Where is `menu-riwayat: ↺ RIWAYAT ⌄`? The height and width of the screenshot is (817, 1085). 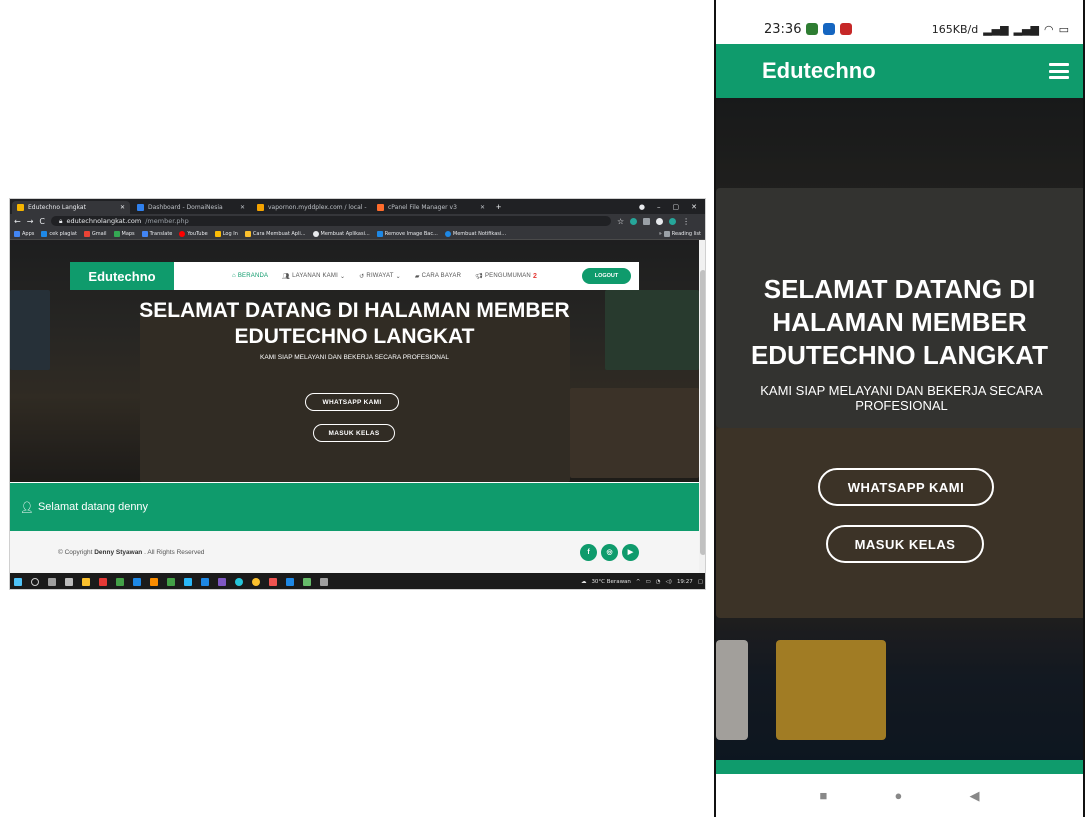
menu-riwayat: ↺ RIWAYAT ⌄ is located at coordinates (380, 276).